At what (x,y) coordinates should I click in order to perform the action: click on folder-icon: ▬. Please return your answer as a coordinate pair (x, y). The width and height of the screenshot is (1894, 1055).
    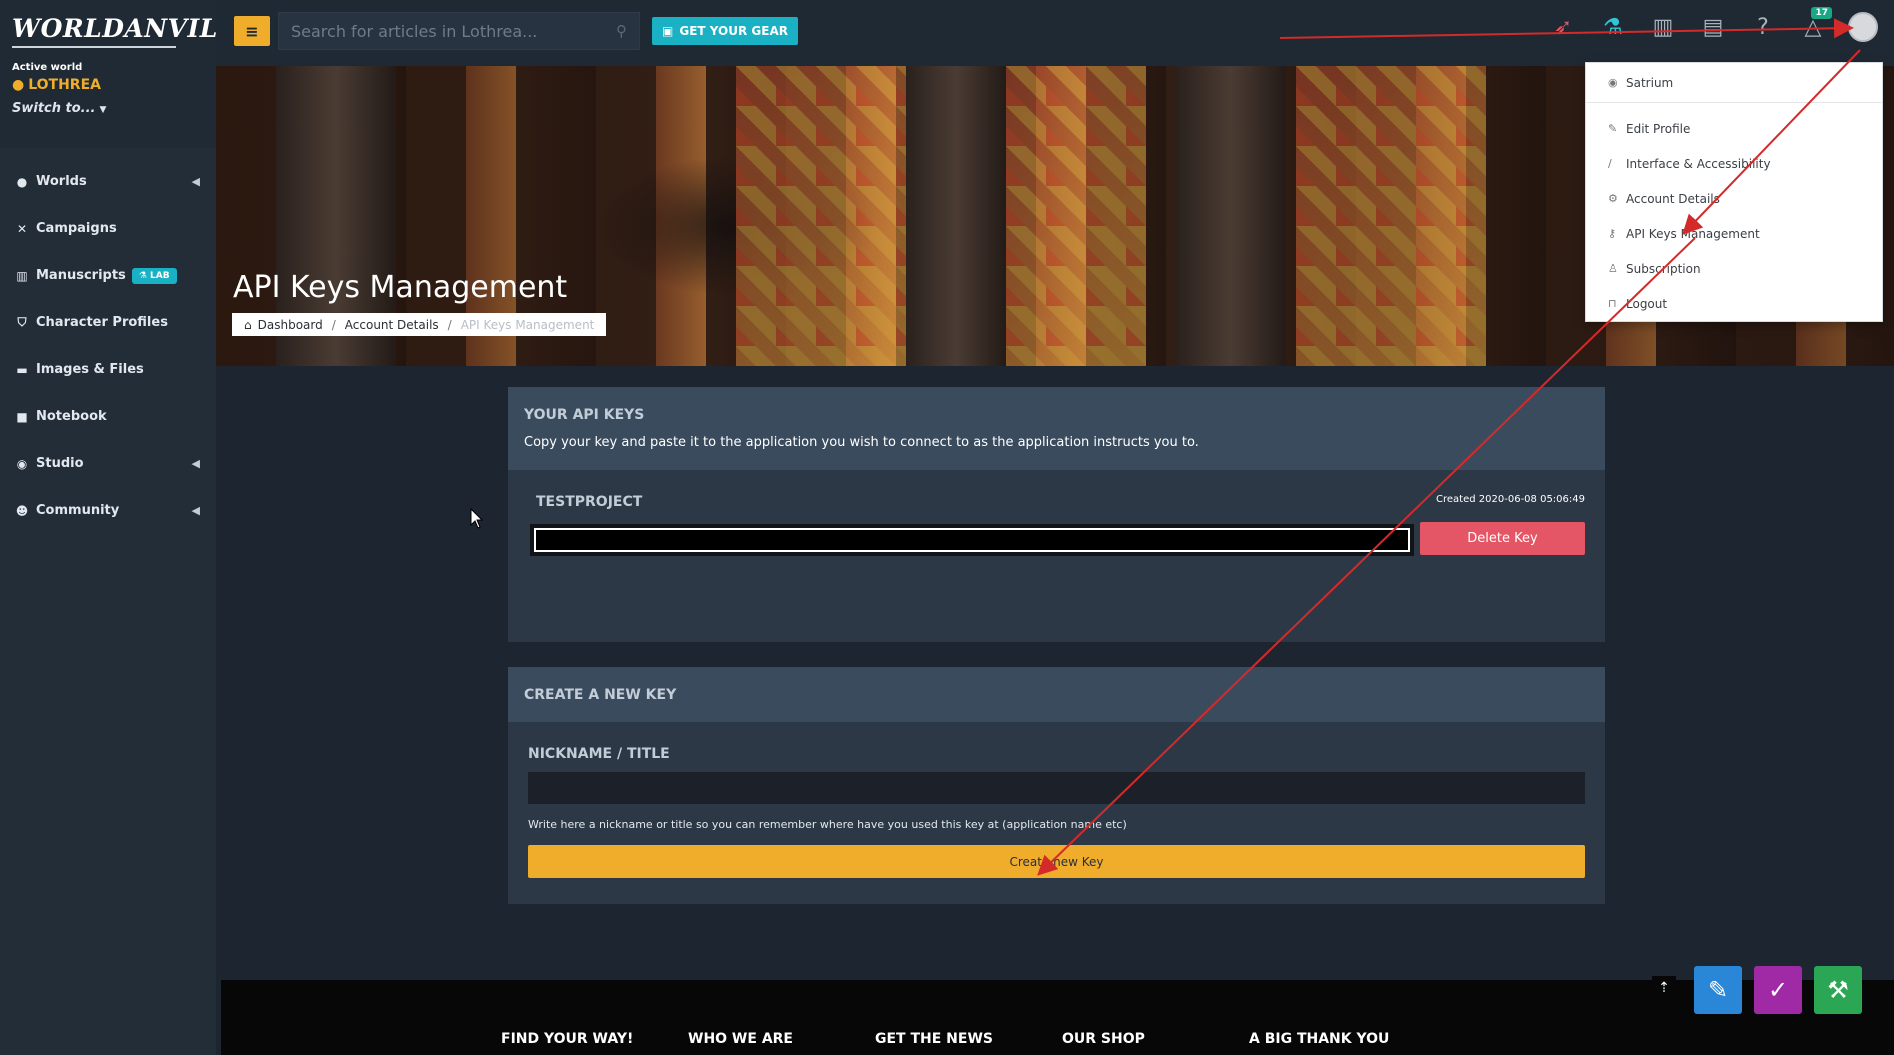
    Looking at the image, I should click on (22, 369).